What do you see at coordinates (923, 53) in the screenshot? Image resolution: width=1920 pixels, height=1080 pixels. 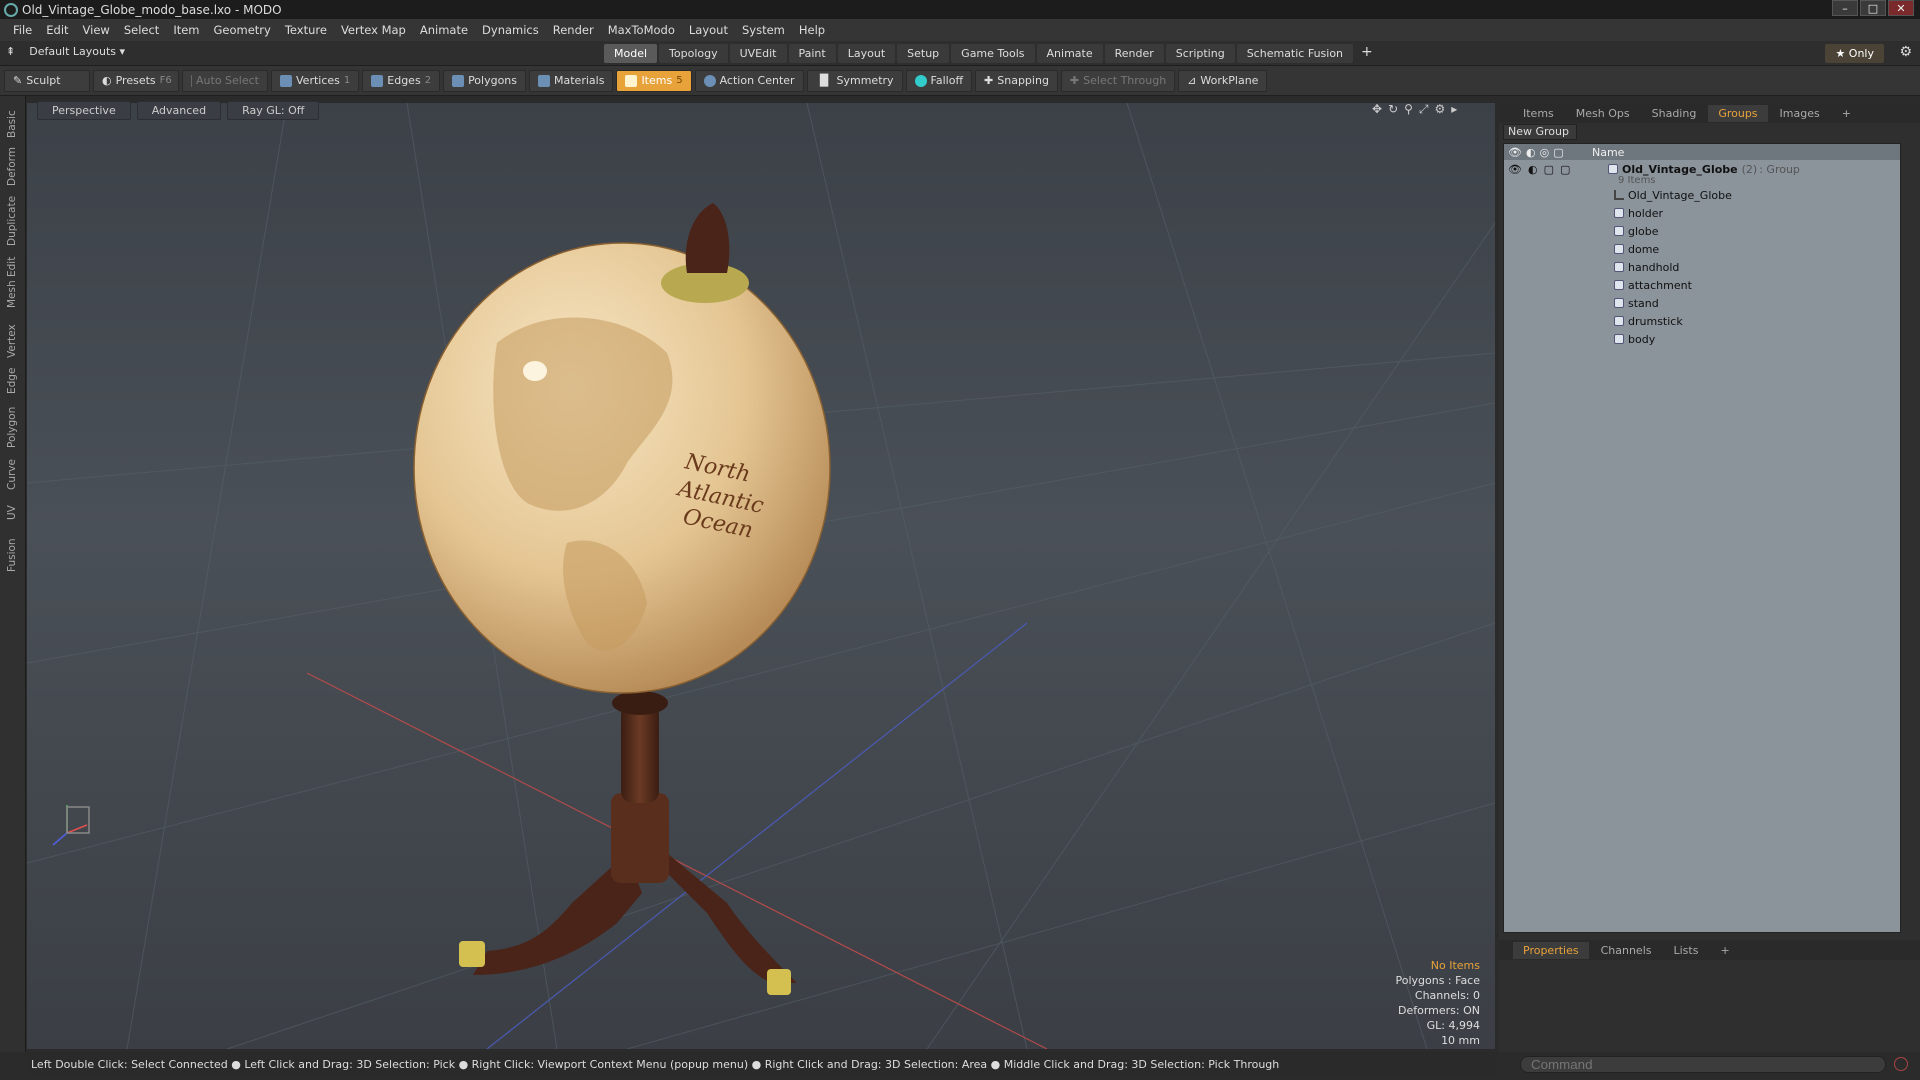 I see `tab-setup: Setup` at bounding box center [923, 53].